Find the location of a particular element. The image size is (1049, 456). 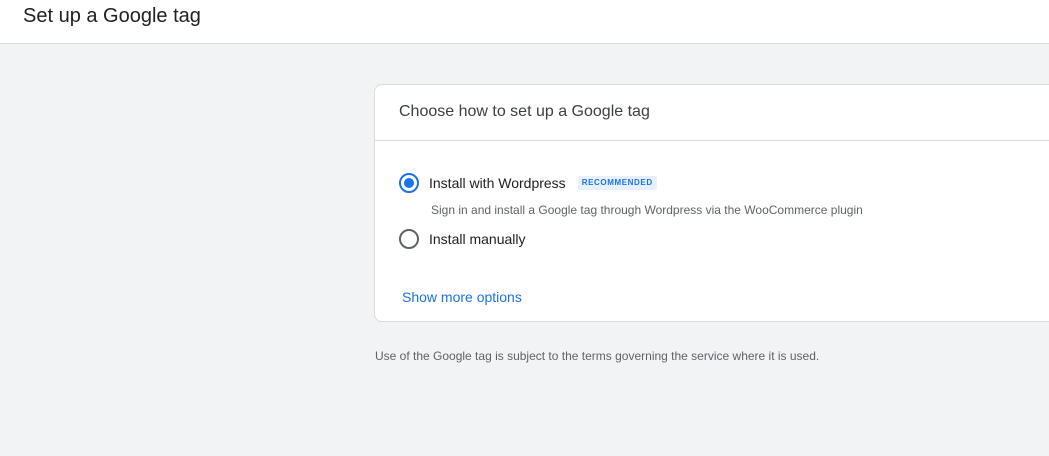

option-label: Install manually is located at coordinates (477, 239).